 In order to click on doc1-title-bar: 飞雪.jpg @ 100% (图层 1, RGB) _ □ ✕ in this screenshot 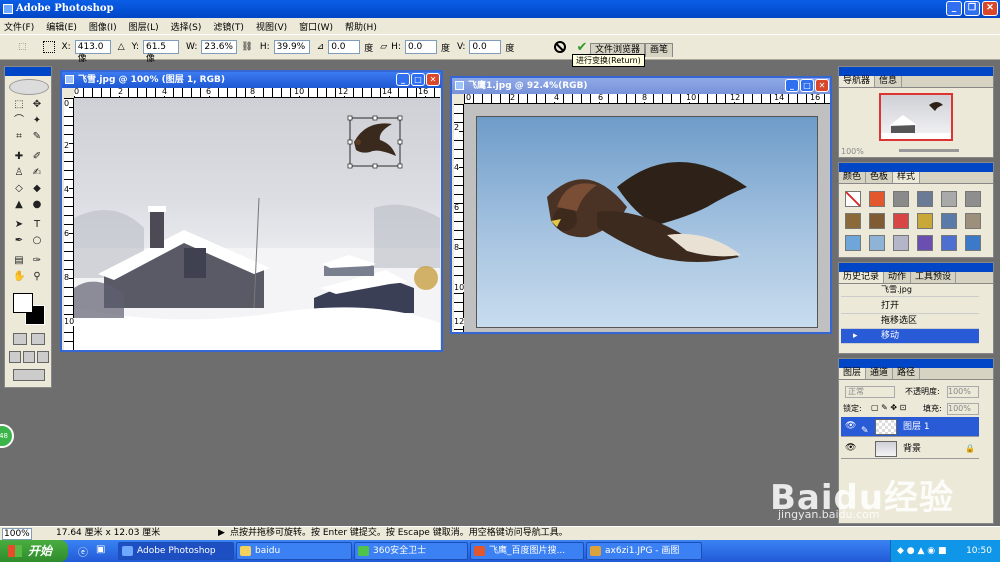, I will do `click(251, 80)`.